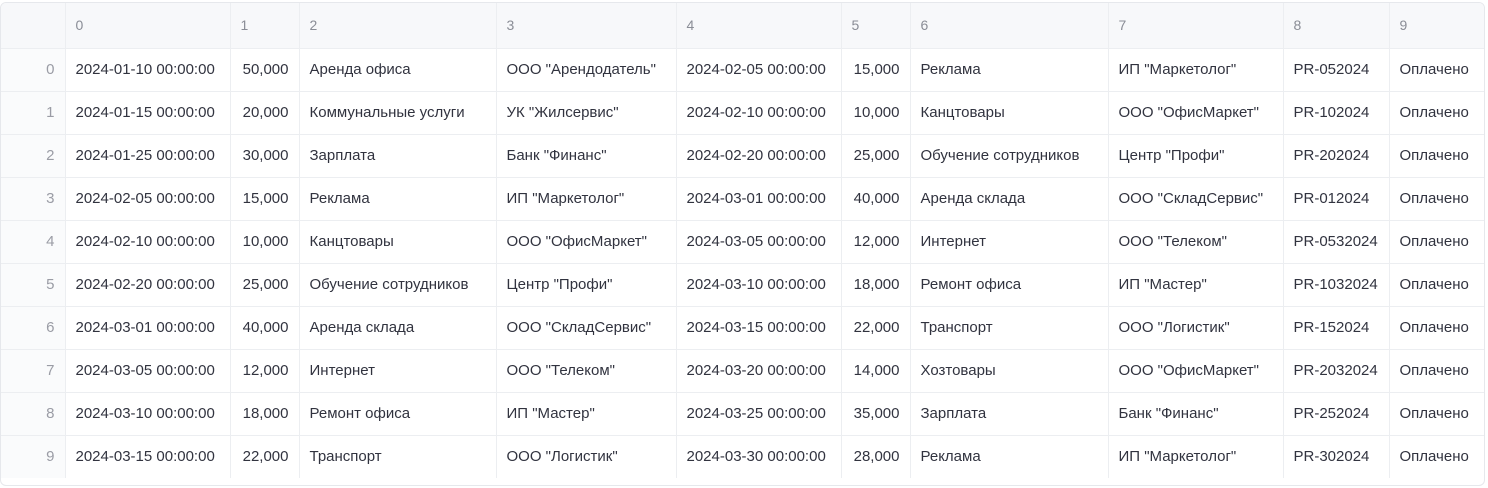 This screenshot has height=488, width=1488. What do you see at coordinates (398, 113) in the screenshot?
I see `table-cell: Коммунальные услуги` at bounding box center [398, 113].